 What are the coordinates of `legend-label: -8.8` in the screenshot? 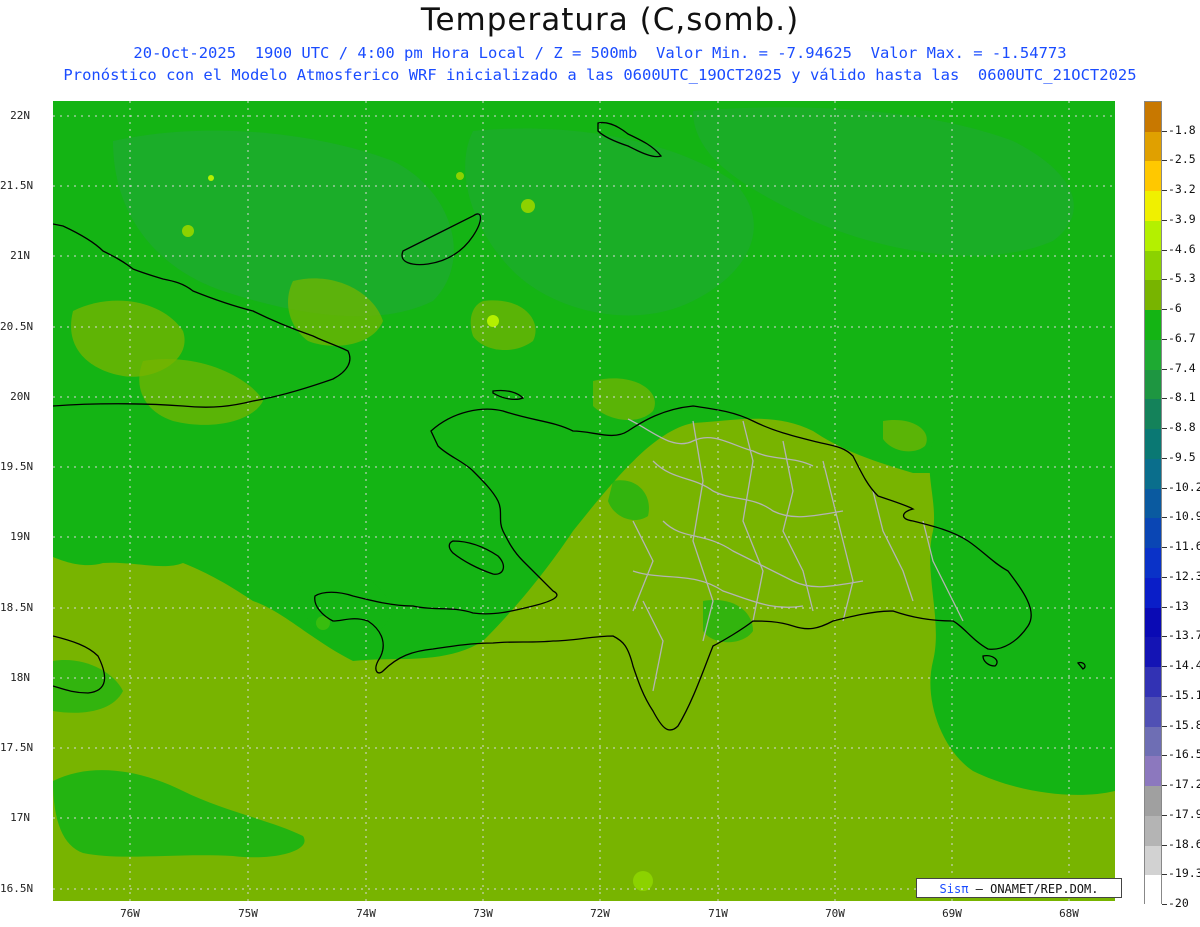 It's located at (1182, 427).